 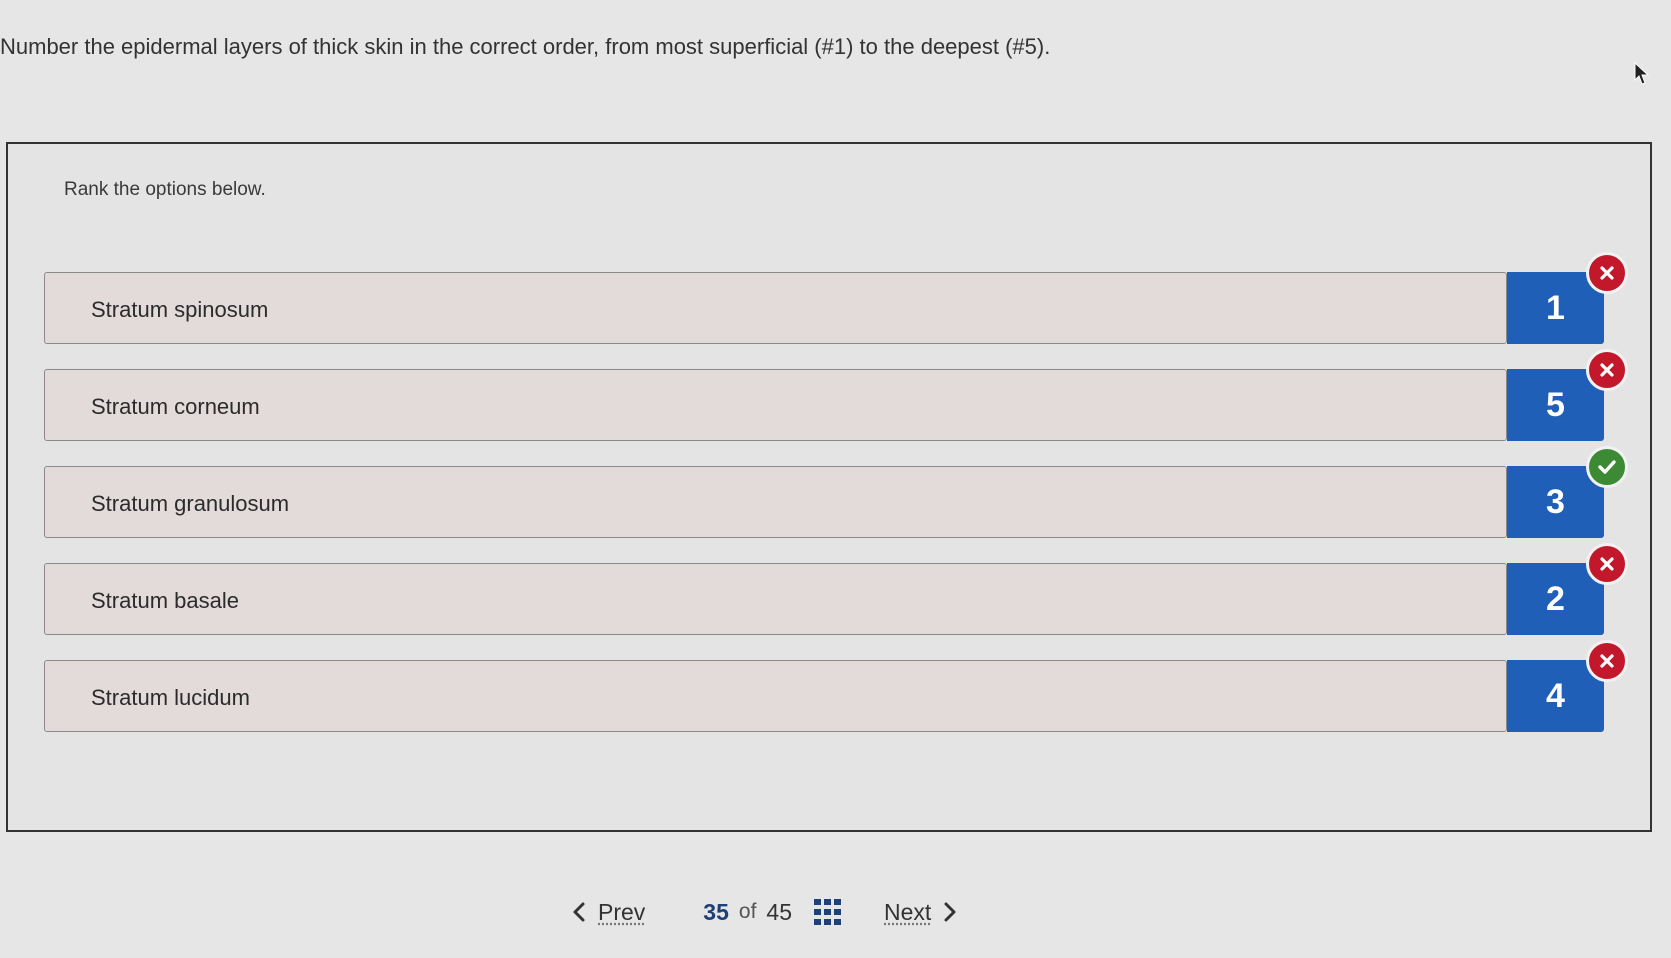 I want to click on option-label: Stratum spinosum, so click(x=180, y=309).